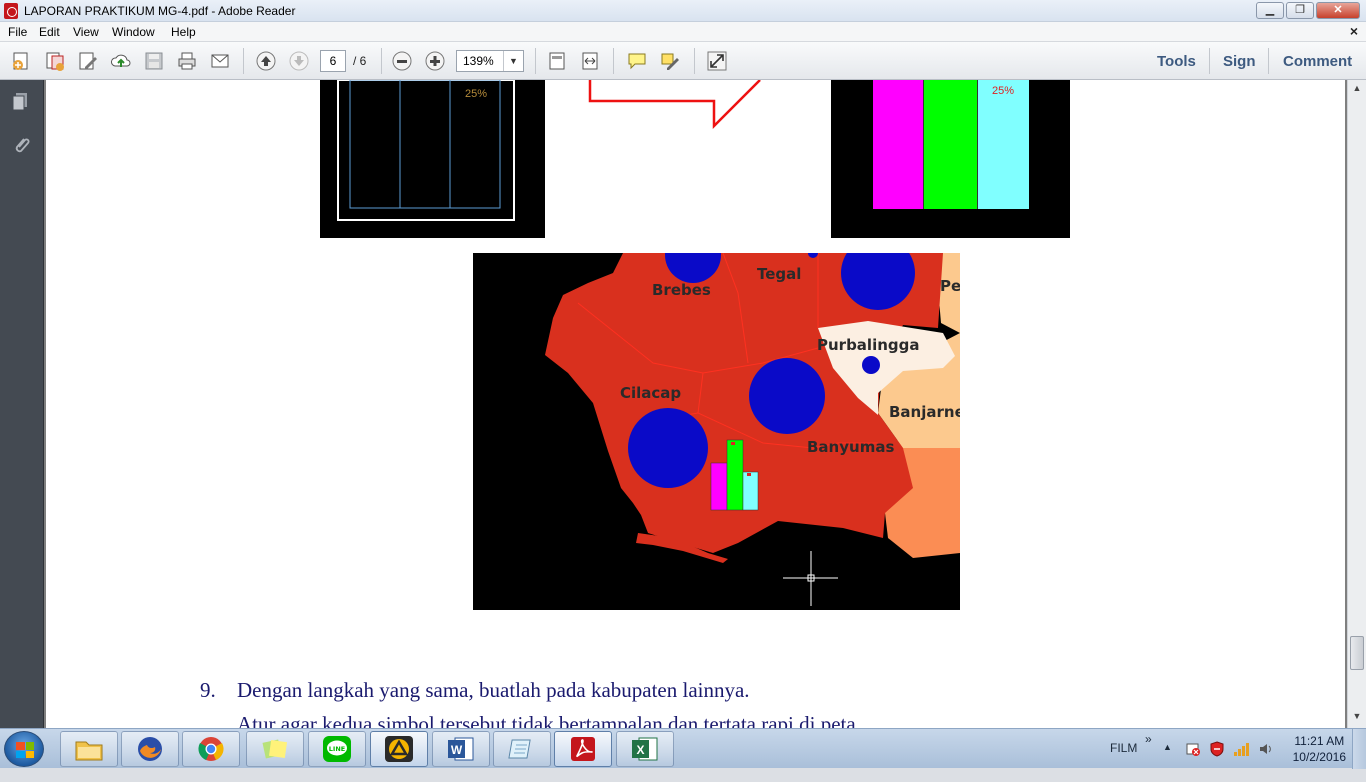 This screenshot has width=1366, height=782. I want to click on excel-icon: X, so click(645, 749).